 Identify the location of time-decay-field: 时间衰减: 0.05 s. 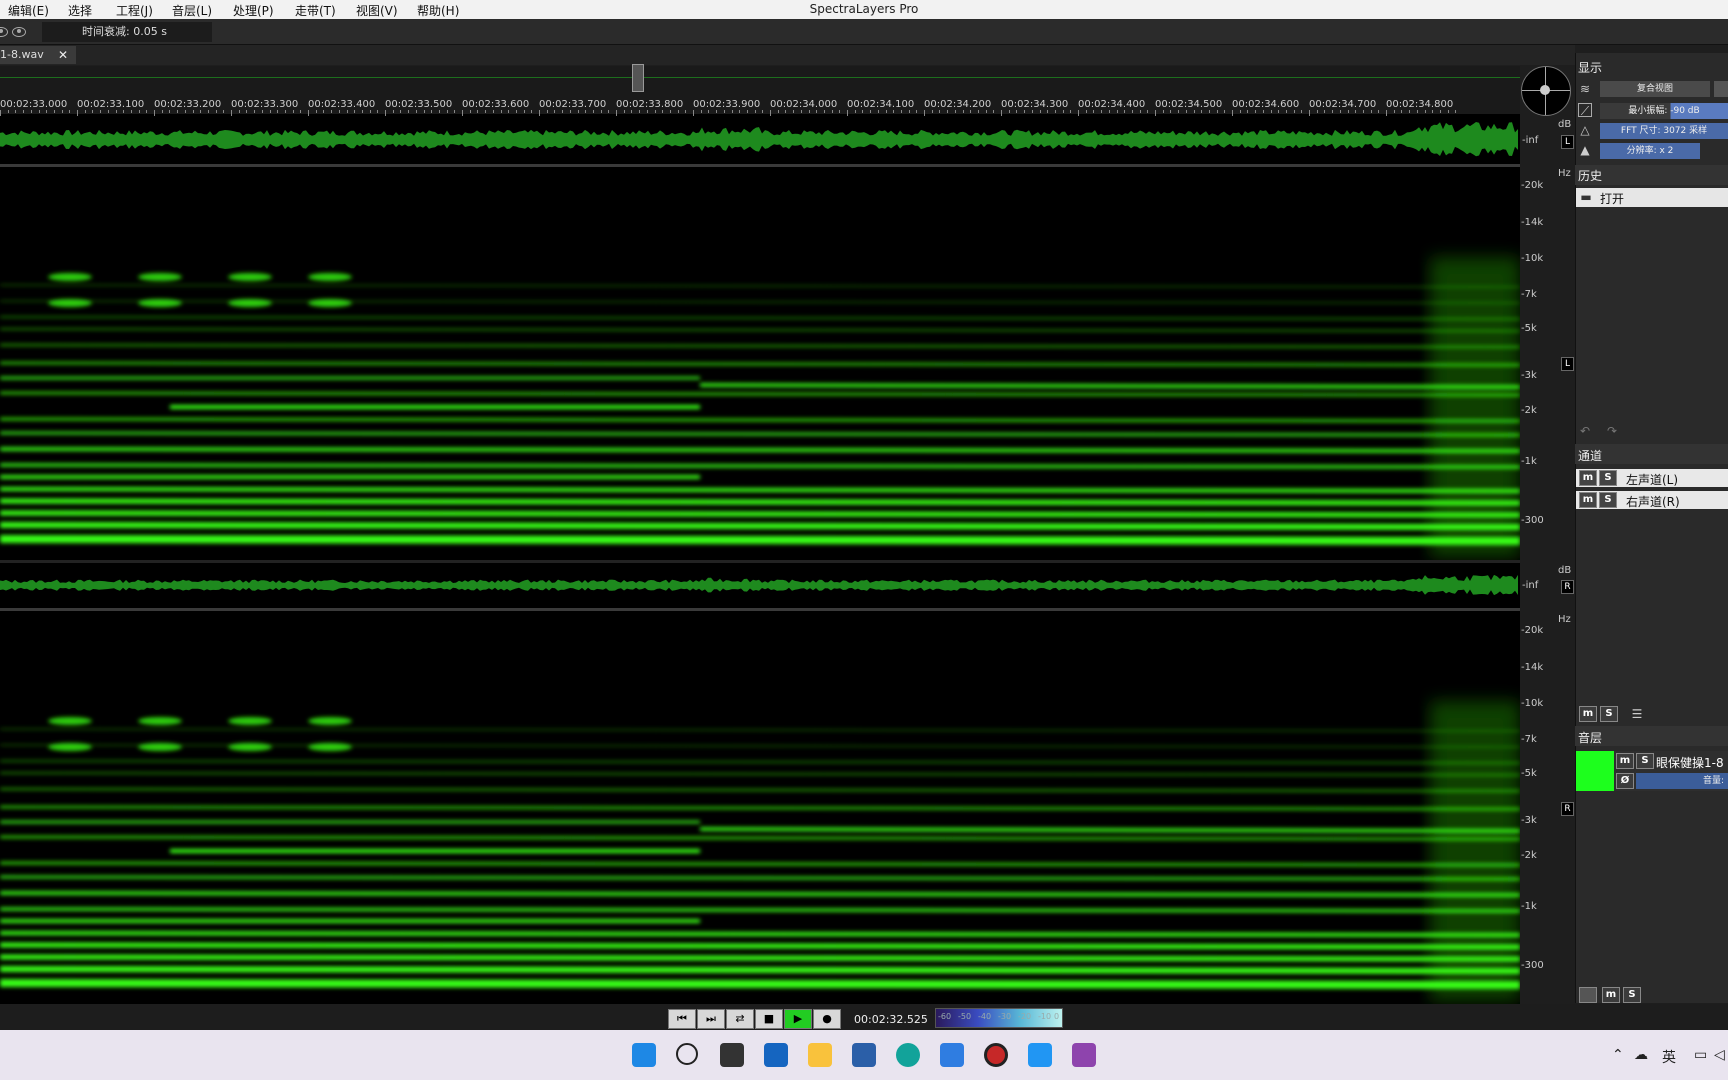
(127, 32).